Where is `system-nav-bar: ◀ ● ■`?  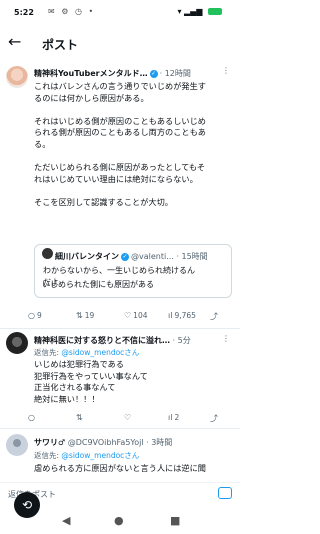
system-nav-bar: ◀ ● ■ is located at coordinates (120, 521).